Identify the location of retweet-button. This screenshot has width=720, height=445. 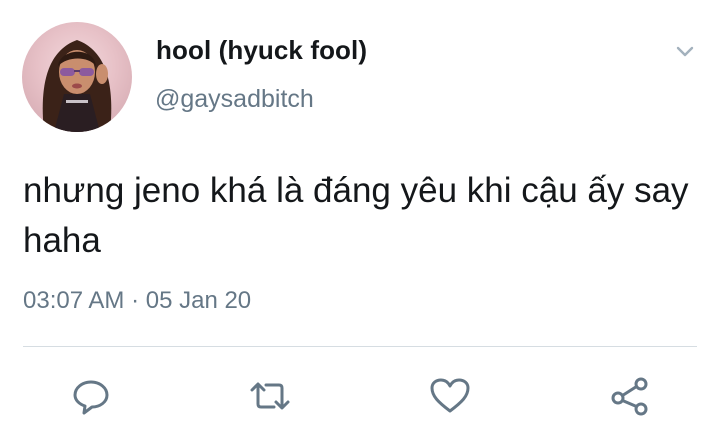
(270, 396).